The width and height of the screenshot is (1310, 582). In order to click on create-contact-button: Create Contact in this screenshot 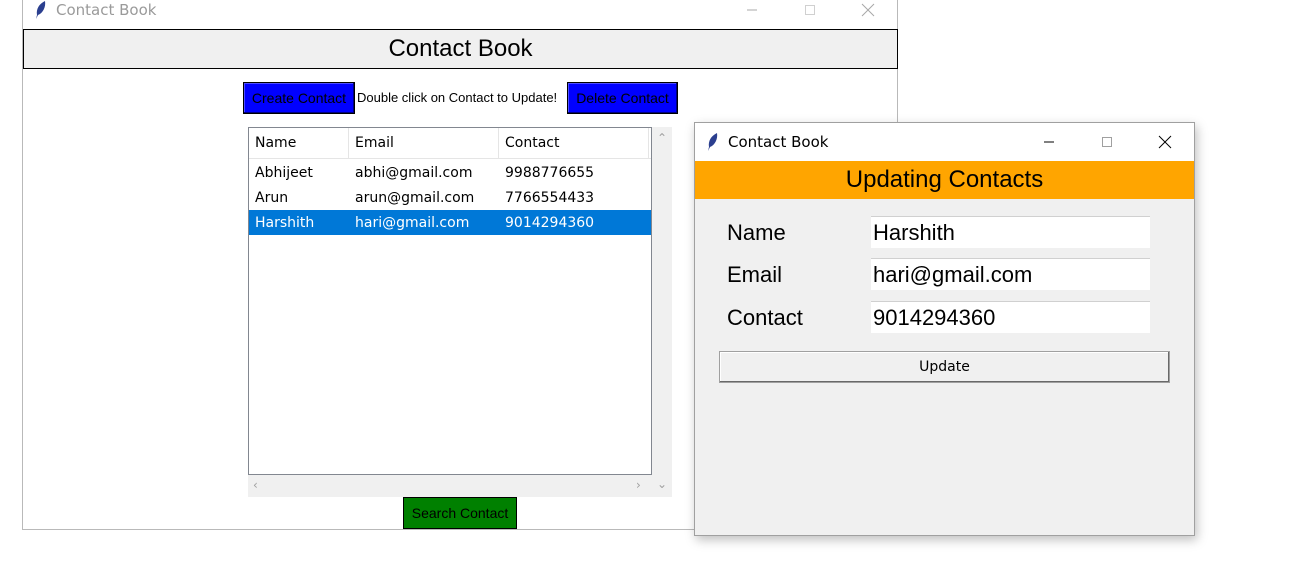, I will do `click(299, 98)`.